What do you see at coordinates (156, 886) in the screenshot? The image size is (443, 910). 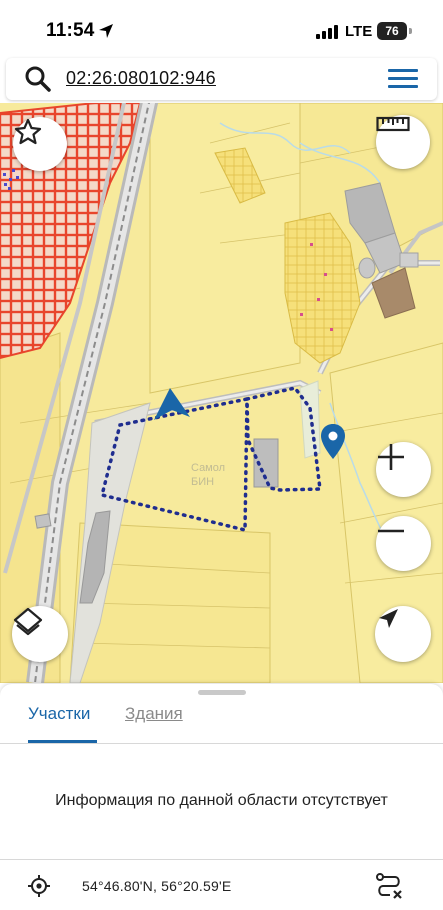 I see `coordinates-text: 54°46.80'N, 56°20.59'E` at bounding box center [156, 886].